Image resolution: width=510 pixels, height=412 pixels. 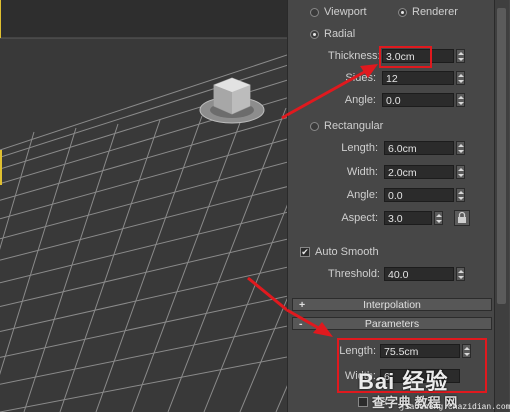 I want to click on sides-spinner, so click(x=460, y=78).